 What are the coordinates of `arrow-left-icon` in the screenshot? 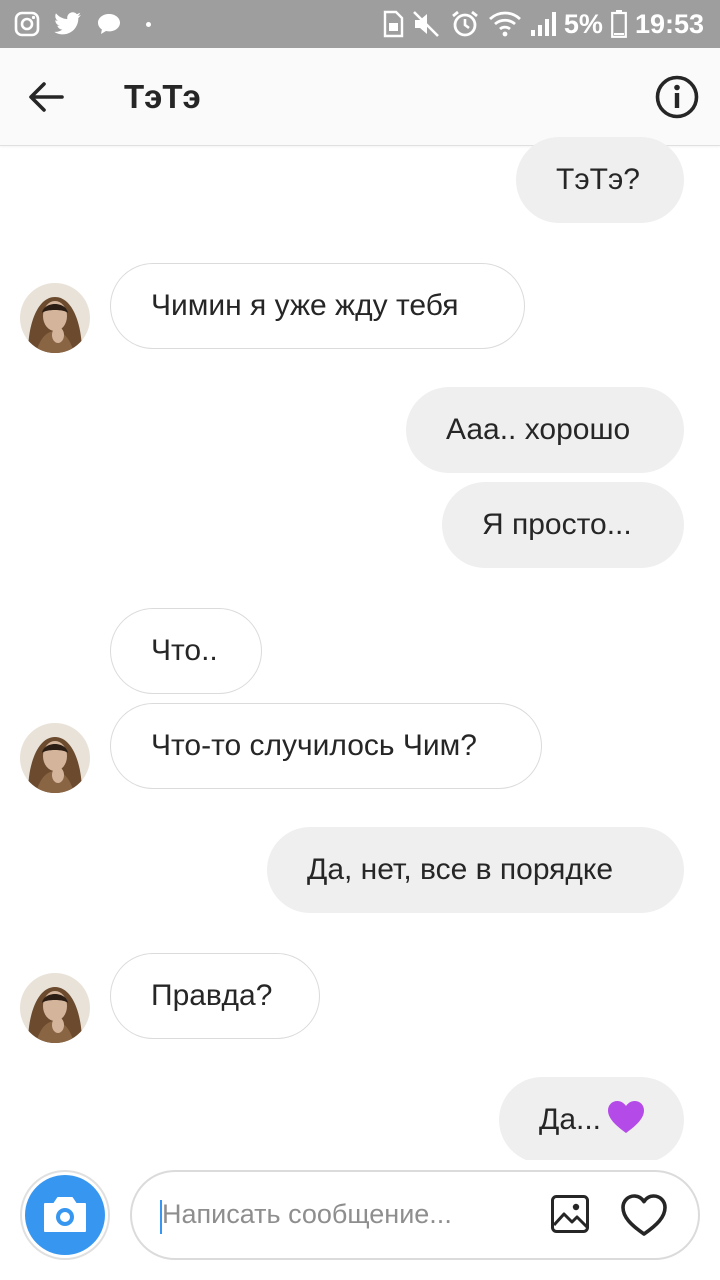 It's located at (46, 97).